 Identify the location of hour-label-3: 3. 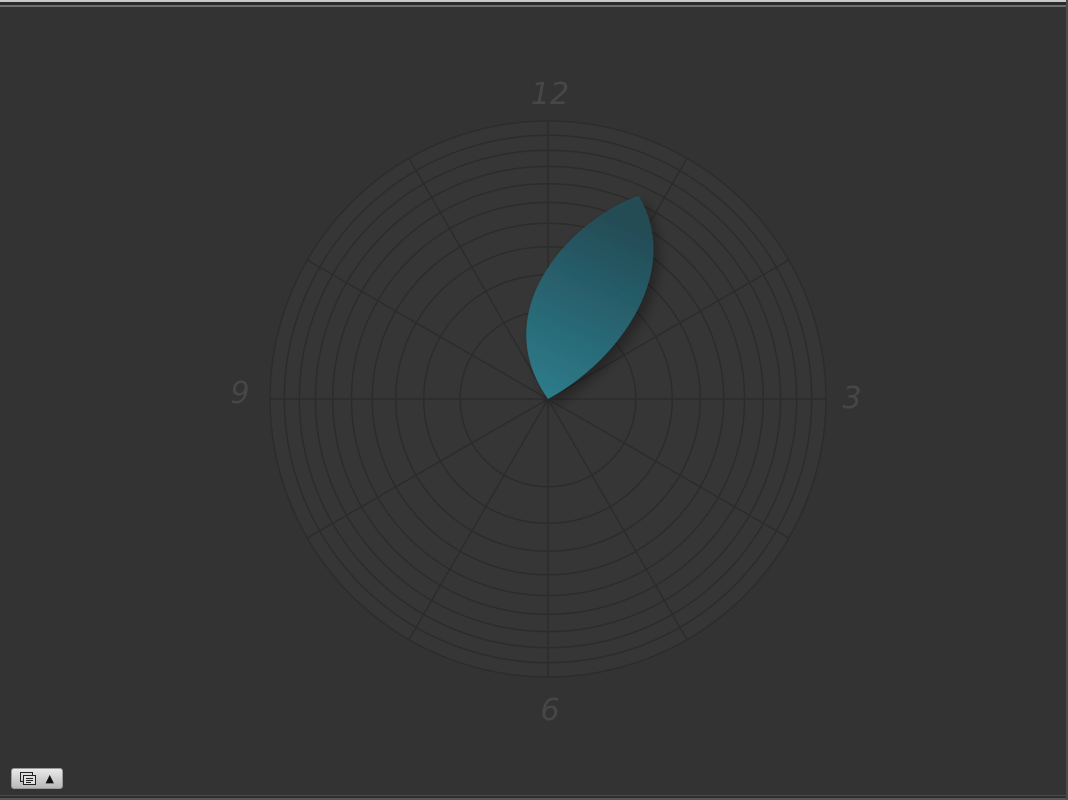
(851, 398).